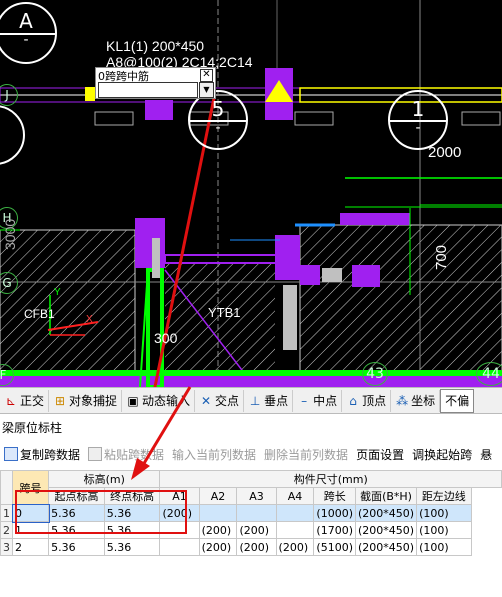 The image size is (502, 597). Describe the element at coordinates (401, 306) in the screenshot. I see `slab-hatch-right` at that location.